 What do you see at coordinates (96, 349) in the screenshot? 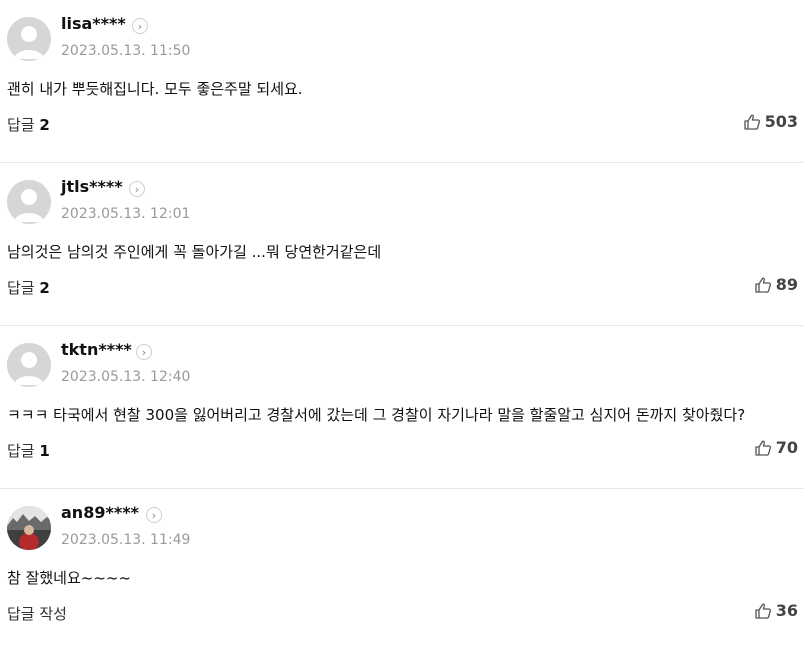
I see `nickname: tktn****` at bounding box center [96, 349].